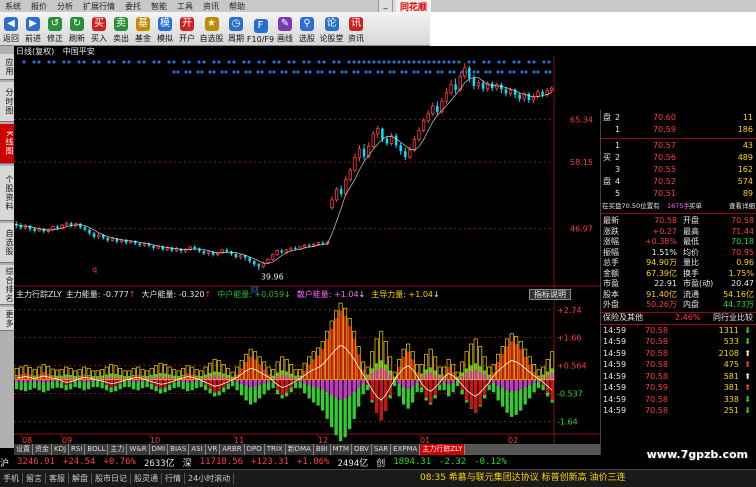 Image resolution: width=756 pixels, height=487 pixels. What do you see at coordinates (678, 146) in the screenshot?
I see `quote-row: 1 70.57 43` at bounding box center [678, 146].